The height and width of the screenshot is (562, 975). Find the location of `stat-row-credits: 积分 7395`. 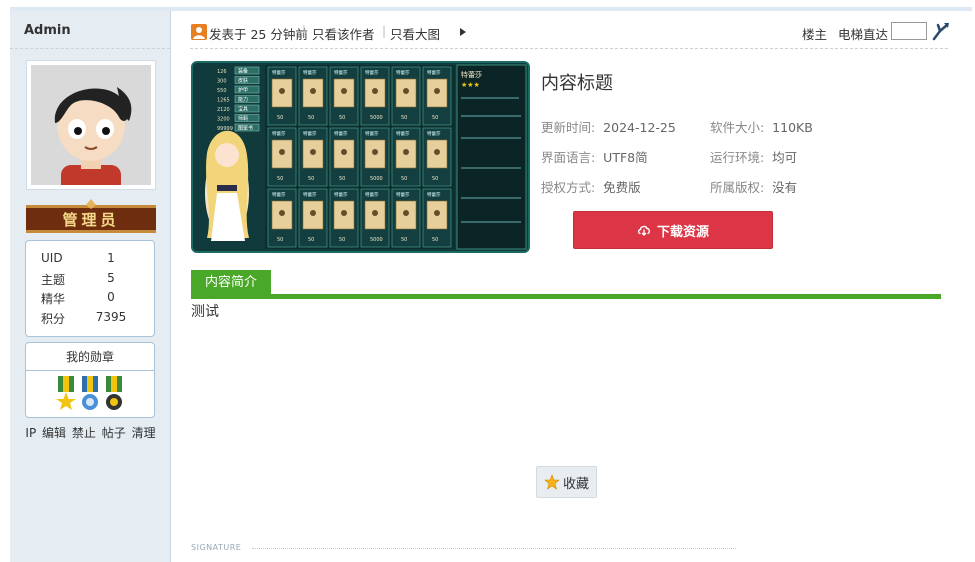

stat-row-credits: 积分 7395 is located at coordinates (90, 320).